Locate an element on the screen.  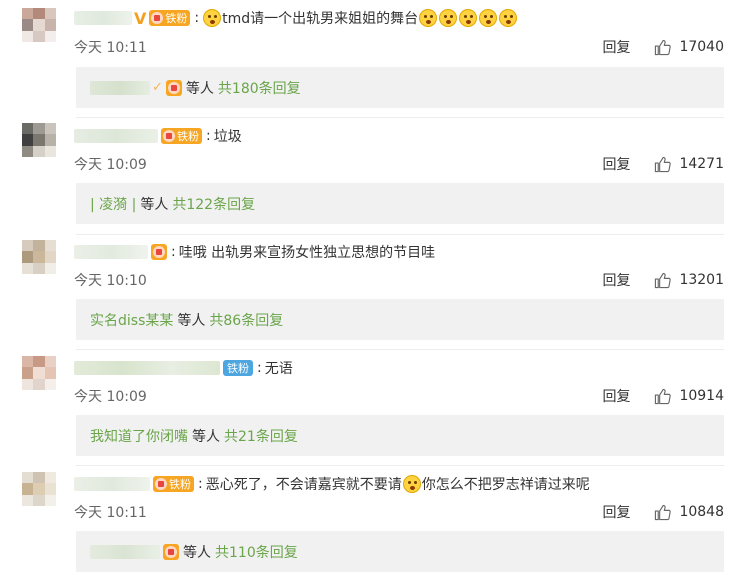
member-icon: ✓ is located at coordinates (157, 87).